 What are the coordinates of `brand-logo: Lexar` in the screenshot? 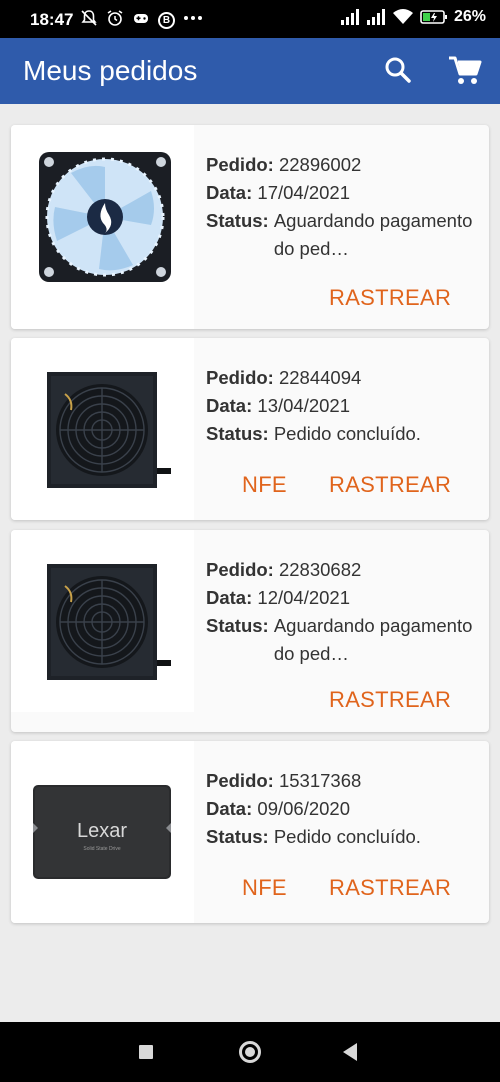 It's located at (102, 831).